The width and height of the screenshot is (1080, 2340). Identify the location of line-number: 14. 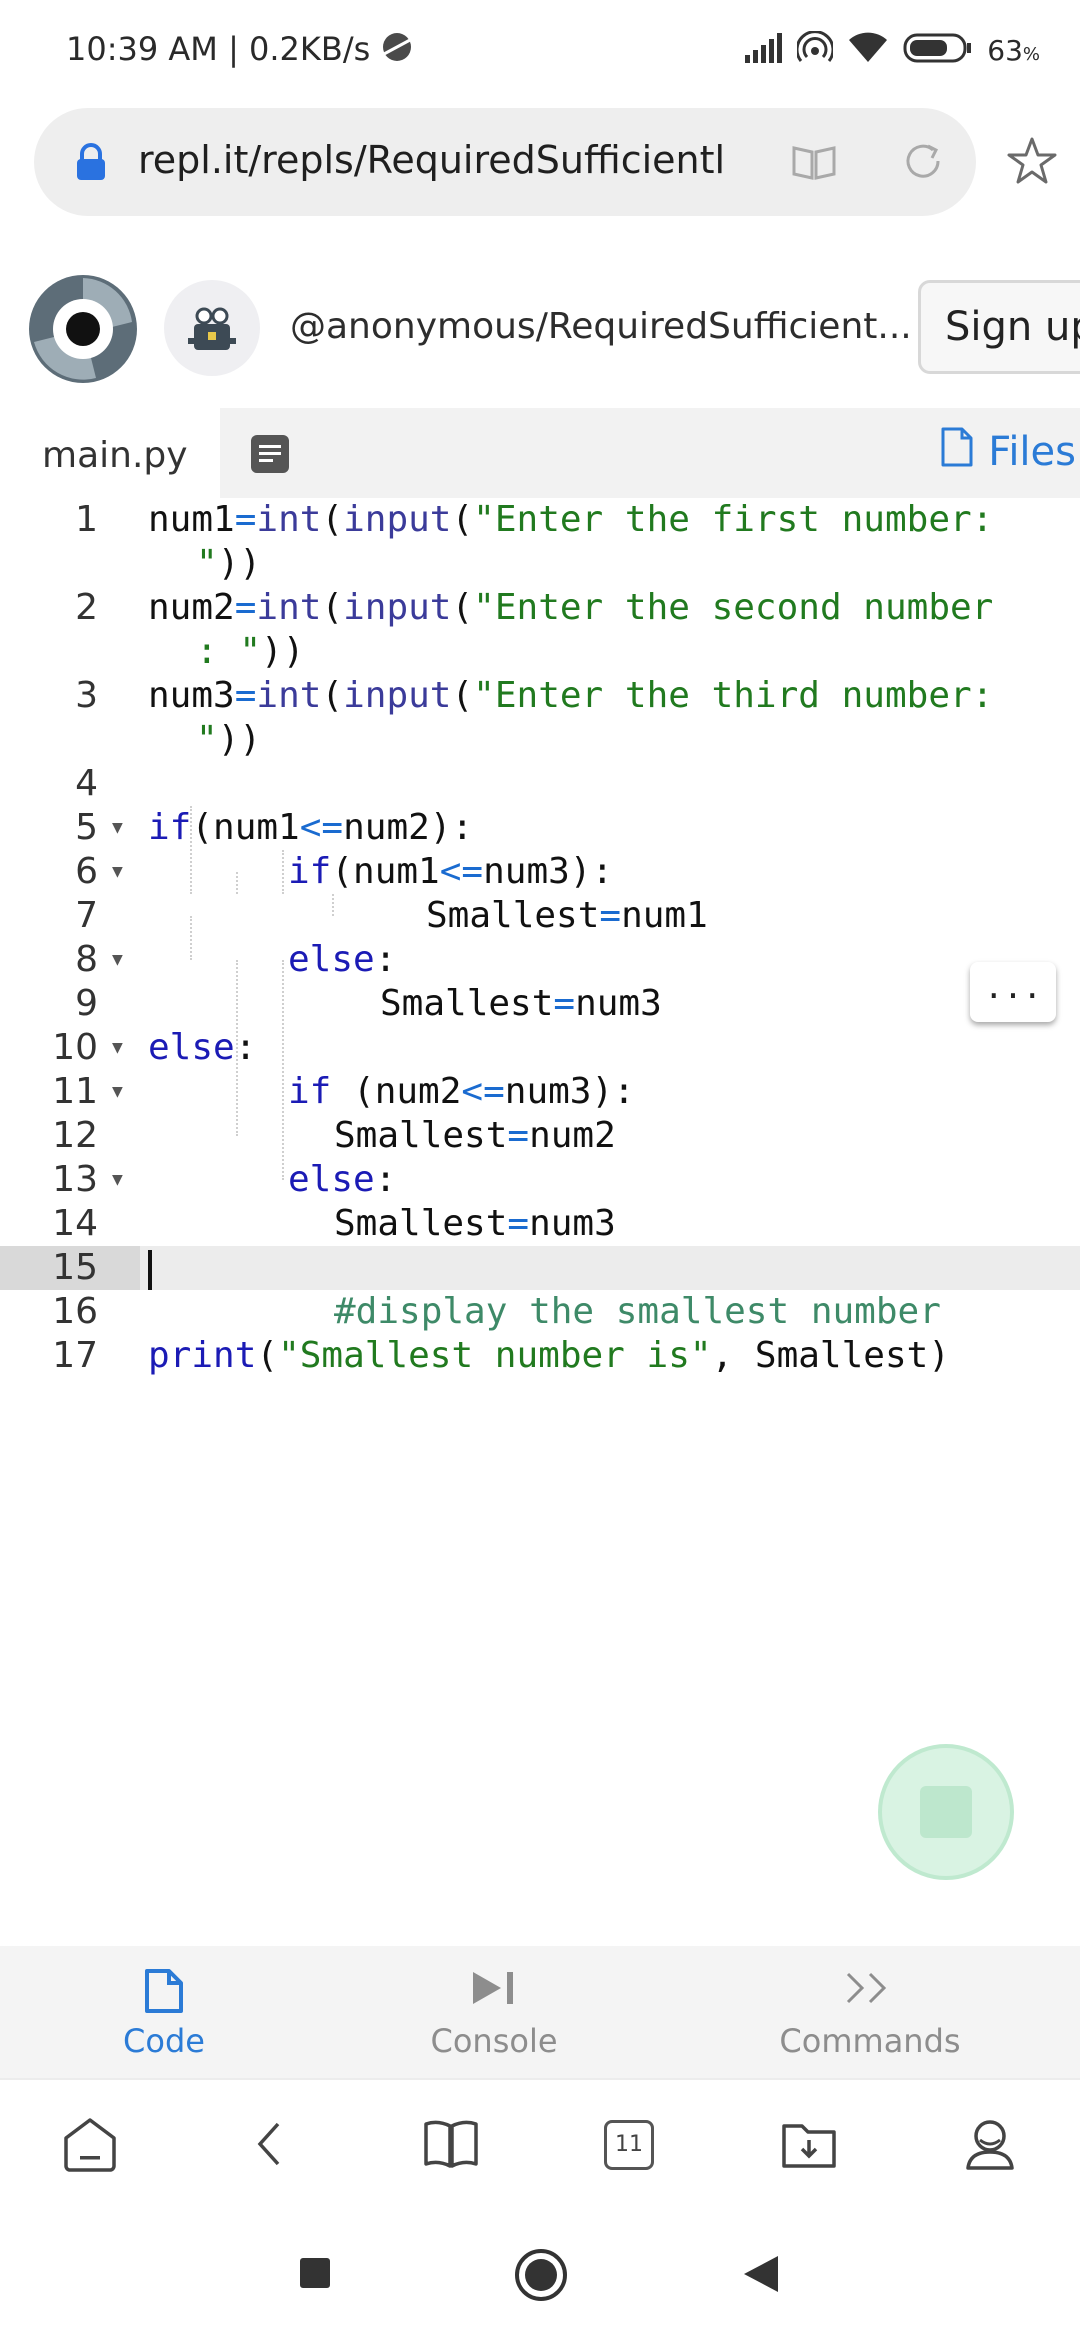
(75, 1223).